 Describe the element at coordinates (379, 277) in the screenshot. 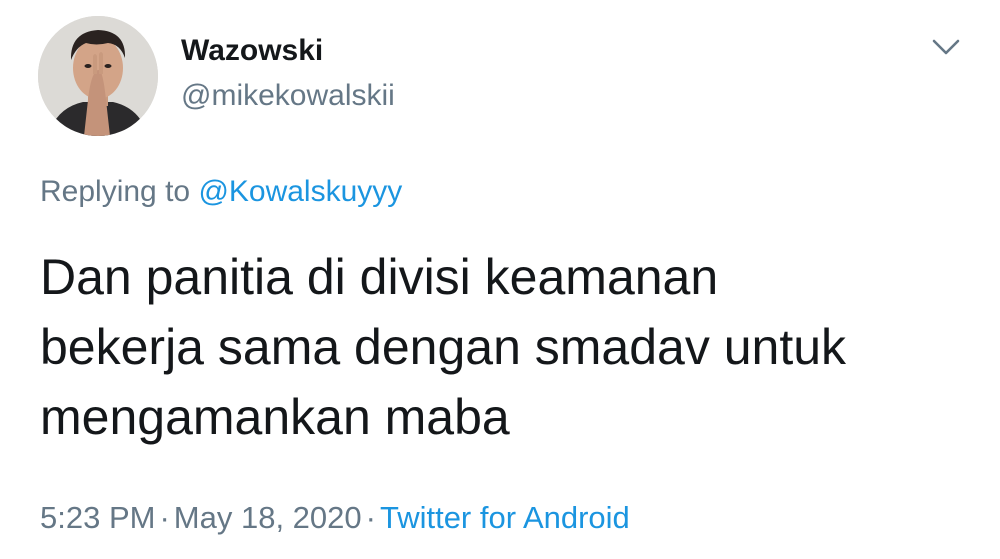

I see `tweet-text-line: Dan panitia di divisi keamanan` at that location.